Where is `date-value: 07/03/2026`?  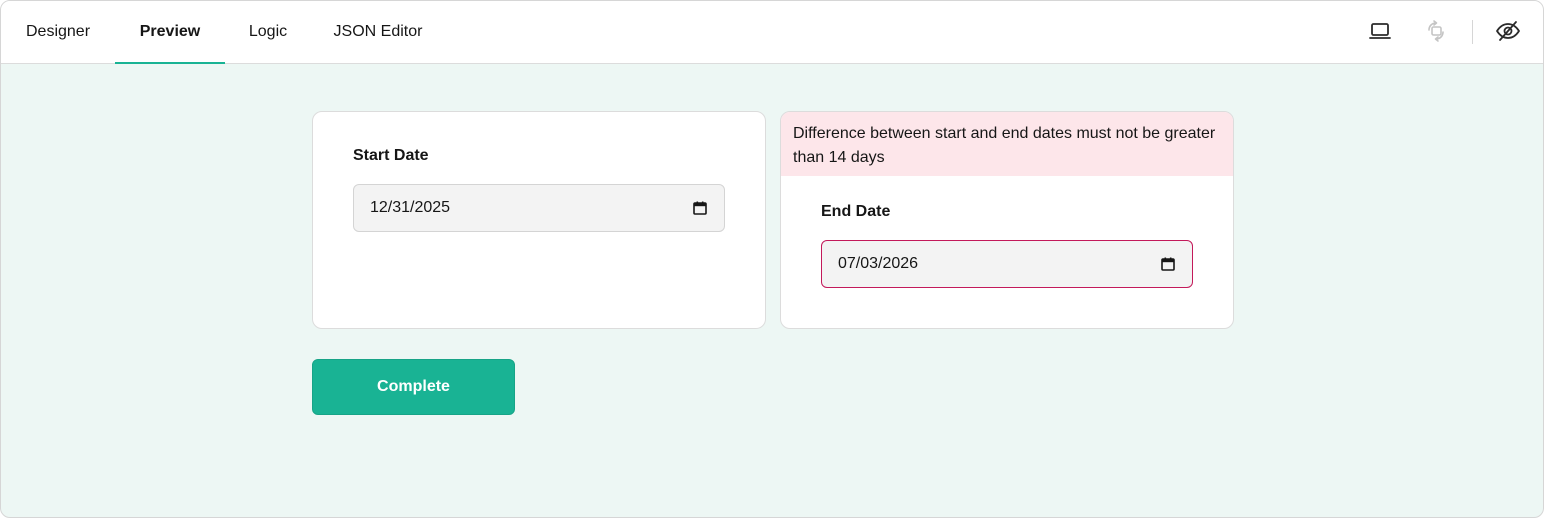
date-value: 07/03/2026 is located at coordinates (878, 263).